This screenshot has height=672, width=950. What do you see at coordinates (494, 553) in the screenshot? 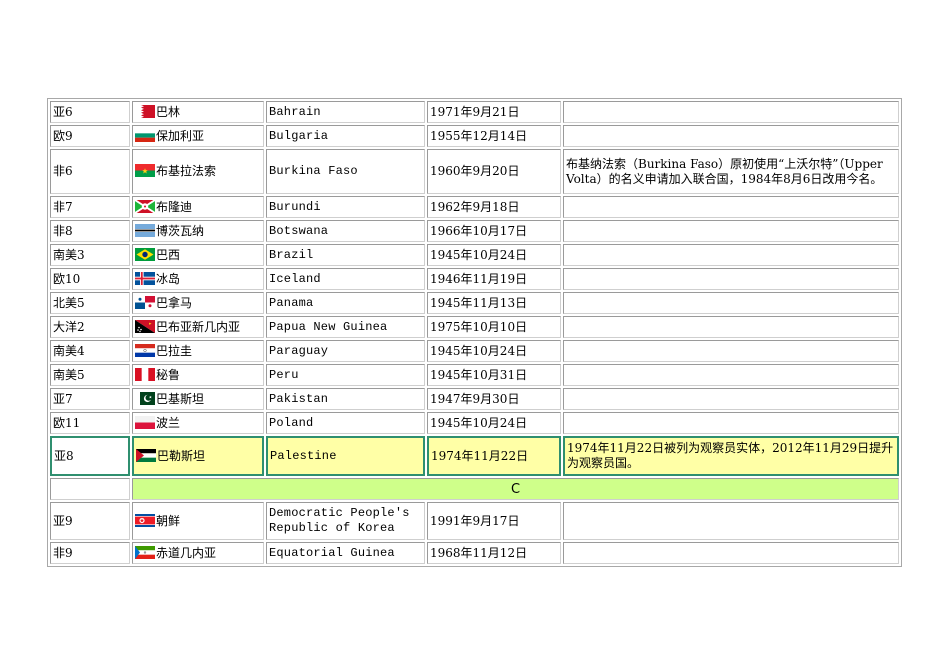
I see `admission-date-cell: 1968年11月12日` at bounding box center [494, 553].